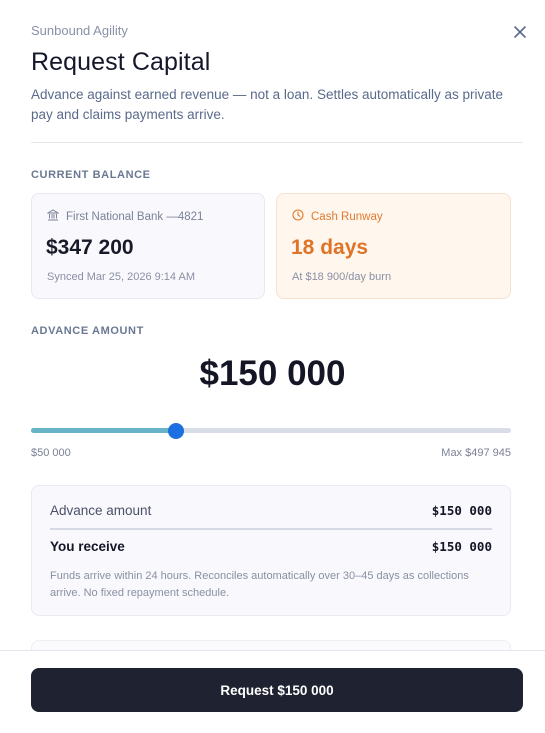  I want to click on you-receive-value: $150 000, so click(461, 546).